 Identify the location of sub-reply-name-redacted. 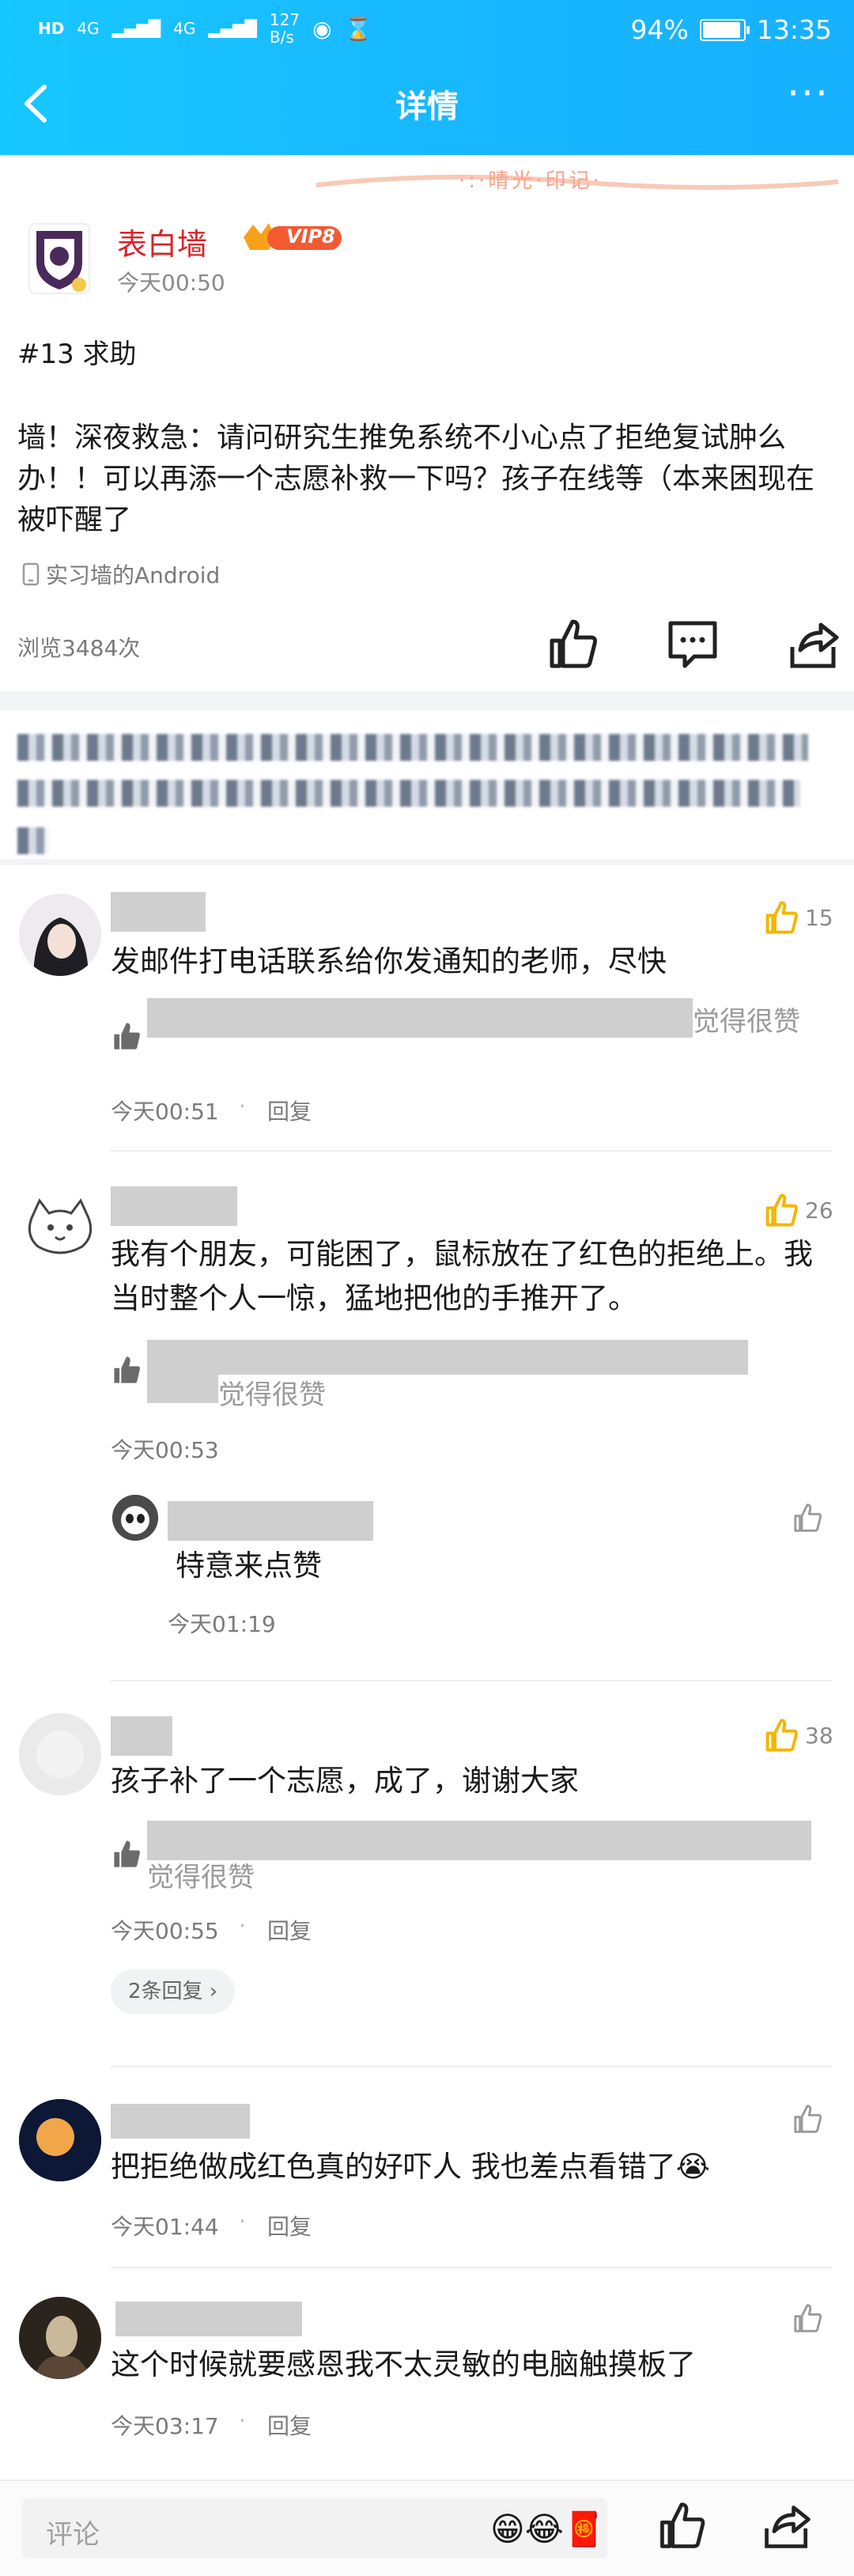
(270, 1521).